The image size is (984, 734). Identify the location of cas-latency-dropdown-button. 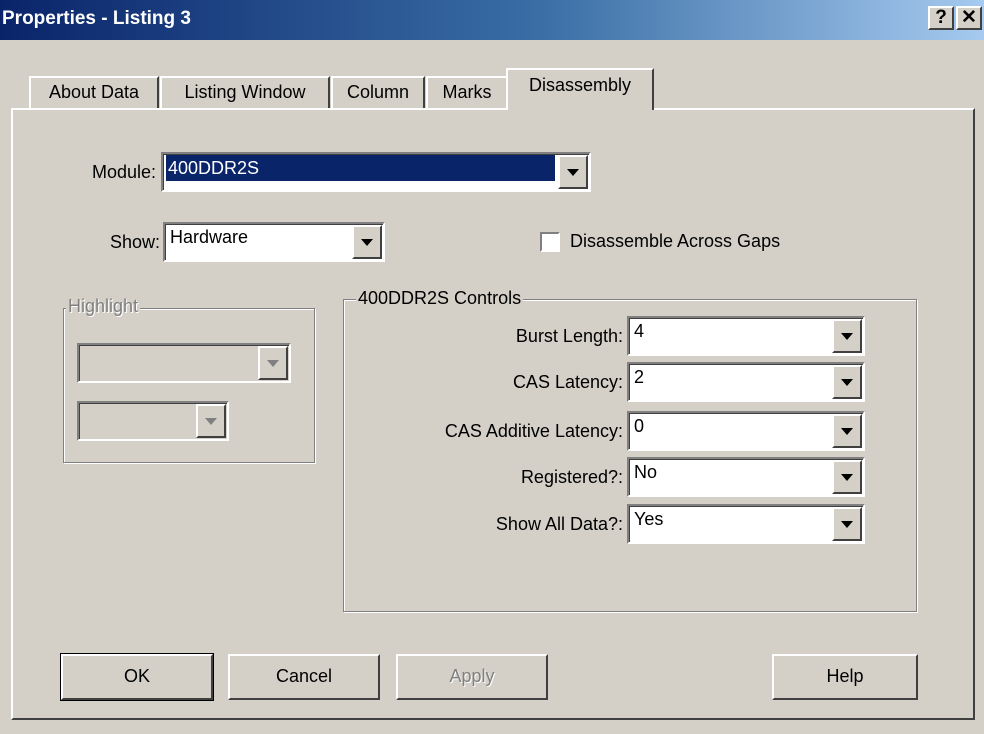
(847, 382).